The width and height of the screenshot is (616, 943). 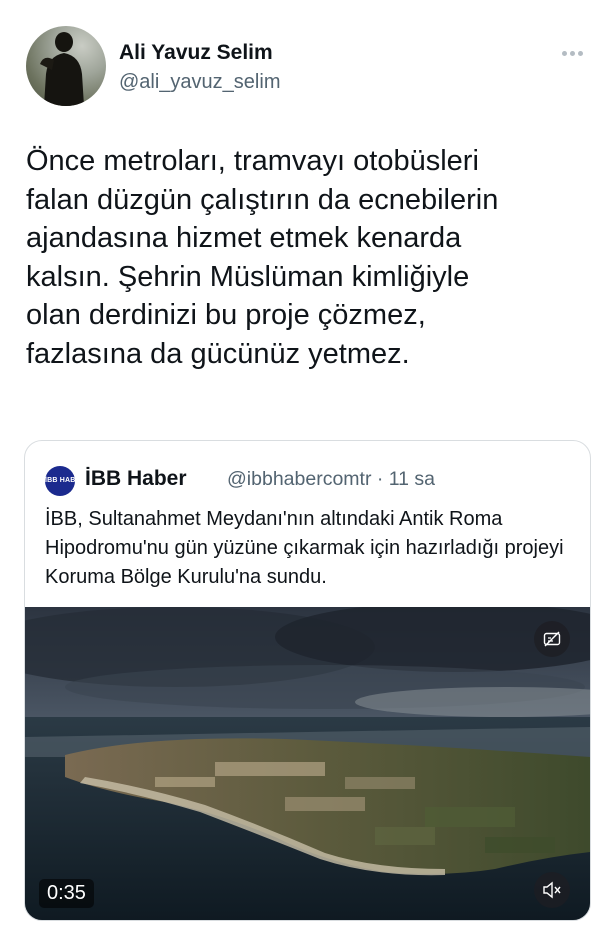 I want to click on closed-captions-button, so click(x=552, y=639).